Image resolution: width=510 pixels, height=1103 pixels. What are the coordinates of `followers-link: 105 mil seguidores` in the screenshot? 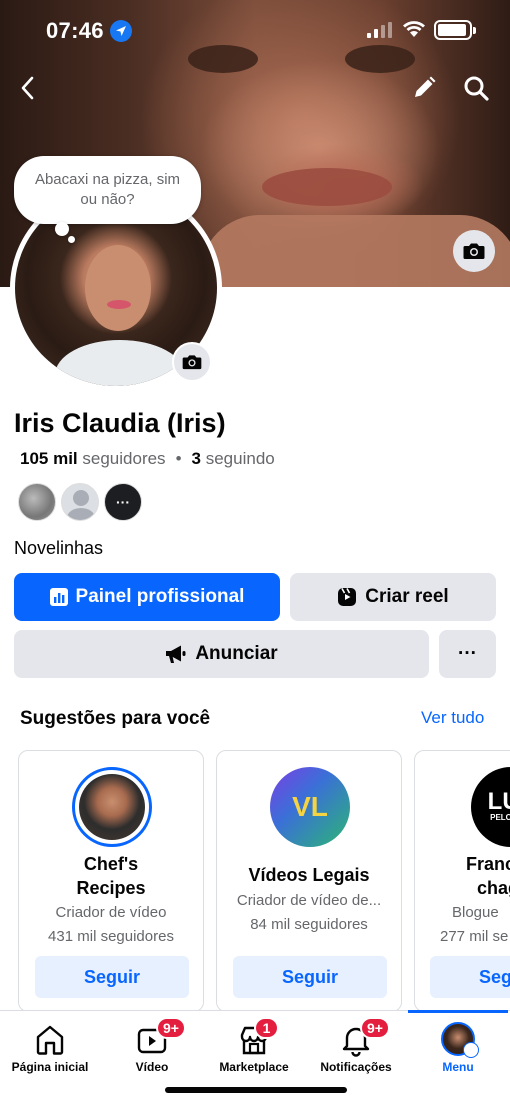 It's located at (93, 459).